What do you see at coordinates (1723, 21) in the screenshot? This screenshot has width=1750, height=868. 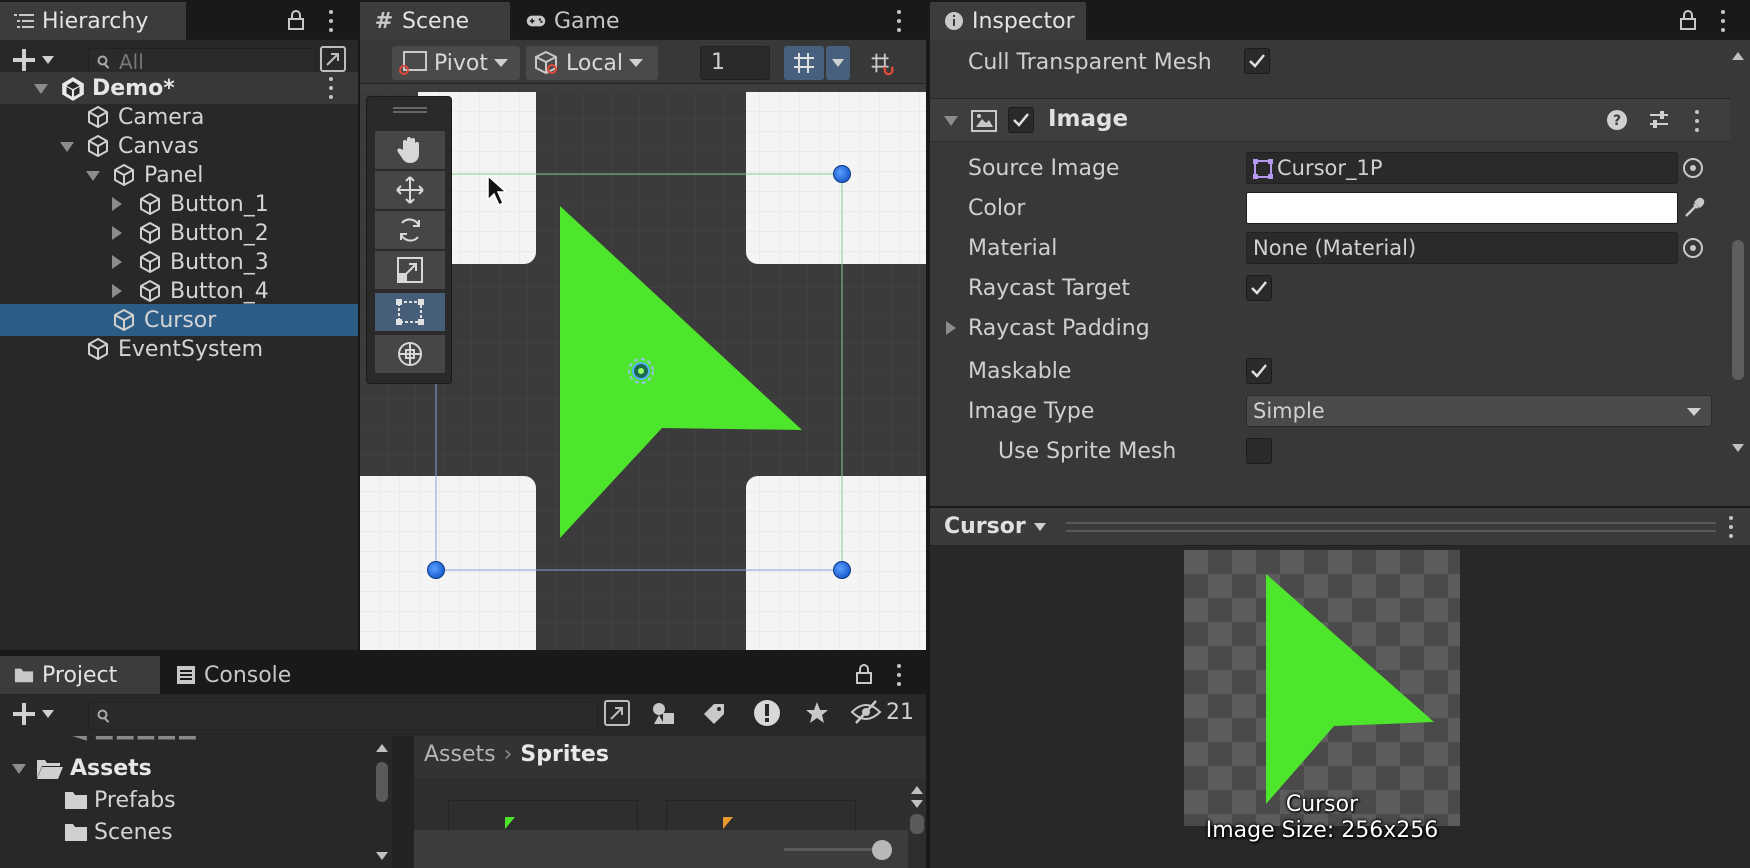 I see `inspector-menu-icon` at bounding box center [1723, 21].